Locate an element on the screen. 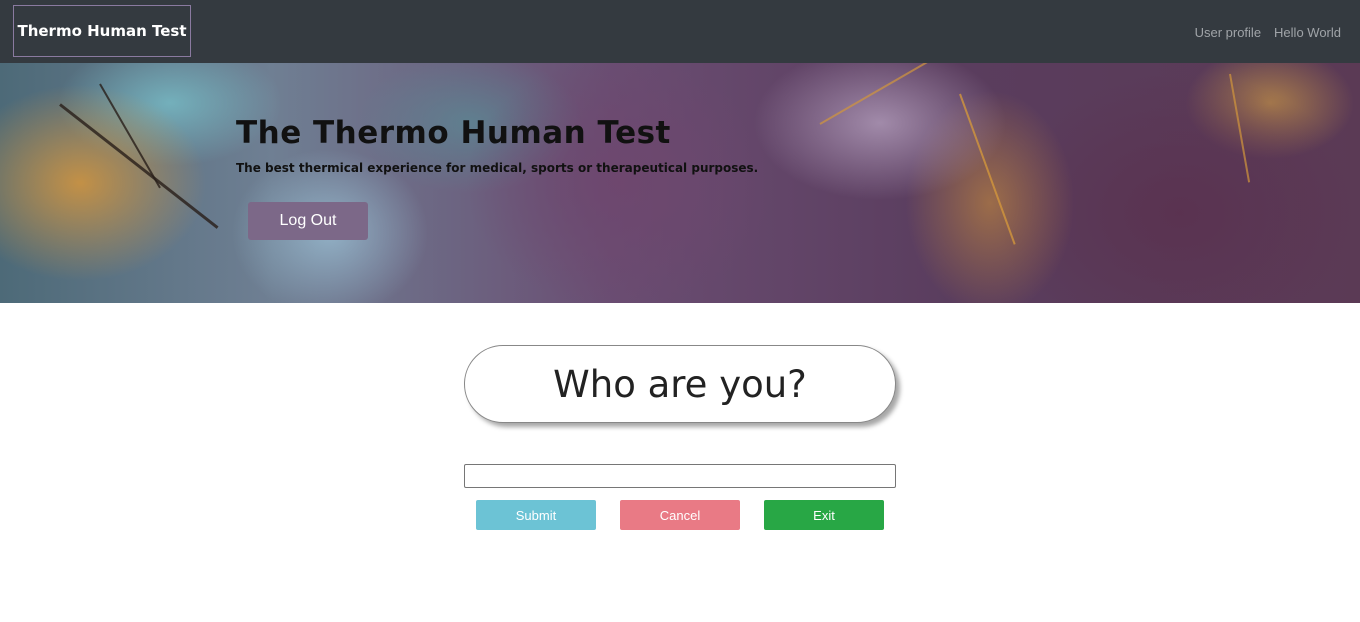 This screenshot has width=1360, height=622. nav-links: User profile Hello World is located at coordinates (1268, 32).